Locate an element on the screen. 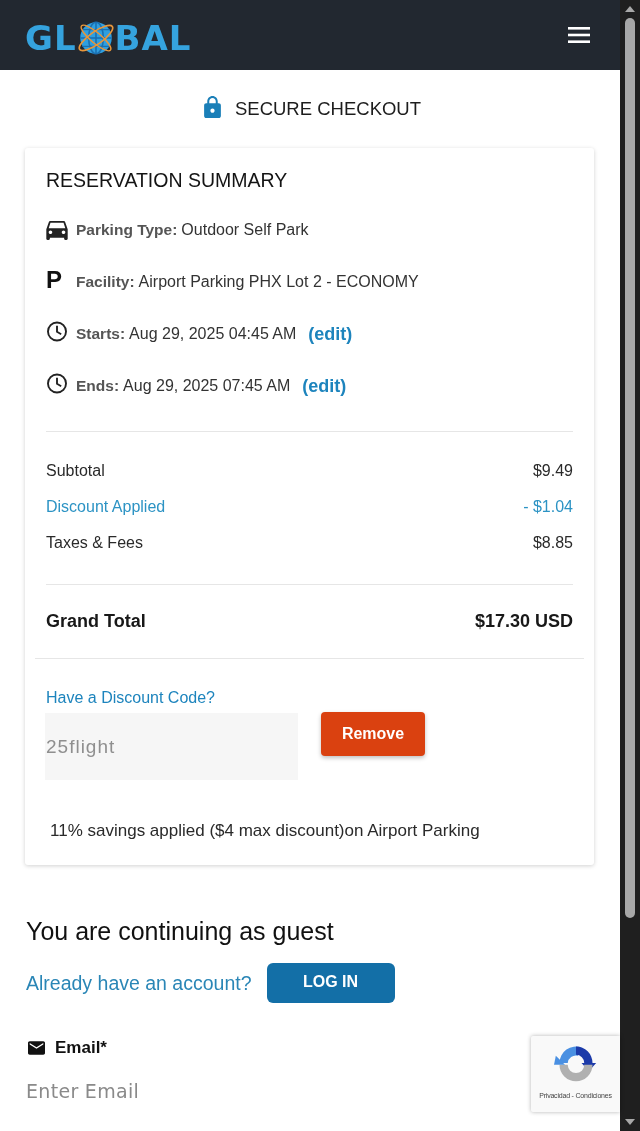 The image size is (640, 1131). discount-code-label: Have a Discount Code? is located at coordinates (131, 698).